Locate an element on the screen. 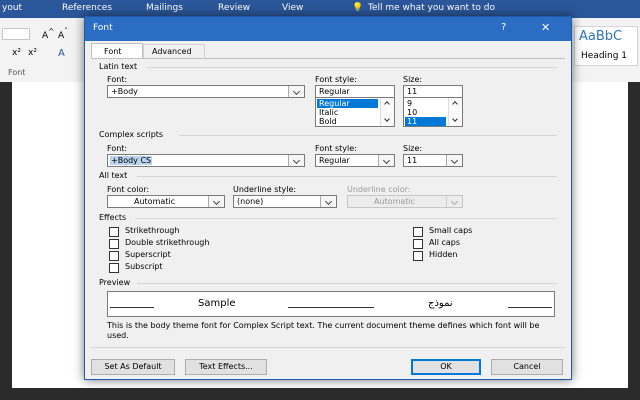 The height and width of the screenshot is (400, 640). tab-font: Font is located at coordinates (117, 51).